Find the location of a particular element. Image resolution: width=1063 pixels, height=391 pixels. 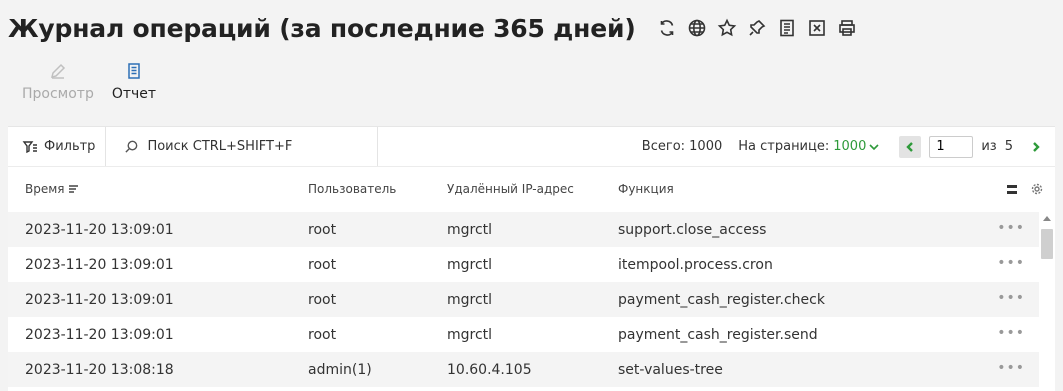

page-count: 5 is located at coordinates (1008, 146).